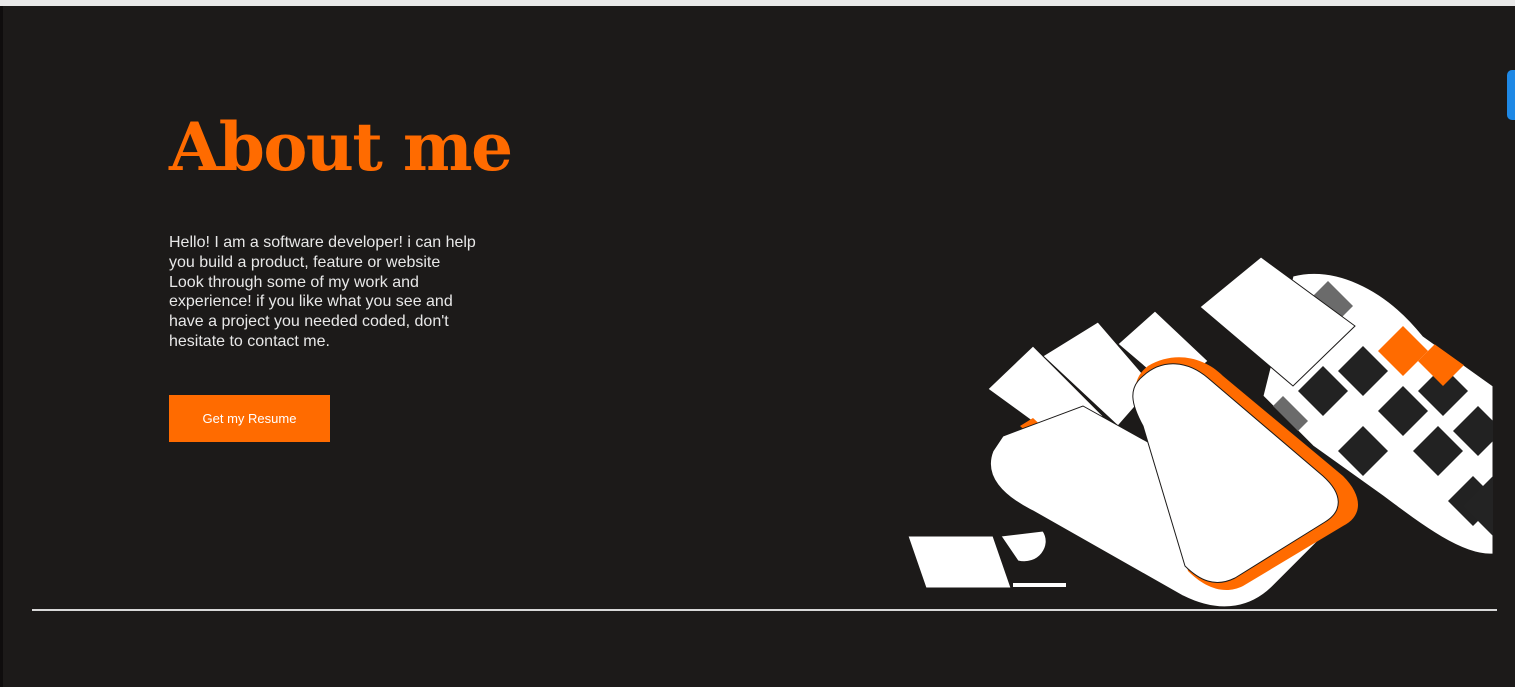 The image size is (1515, 687). Describe the element at coordinates (249, 341) in the screenshot. I see `bio-line: hesitate to contact me.` at that location.